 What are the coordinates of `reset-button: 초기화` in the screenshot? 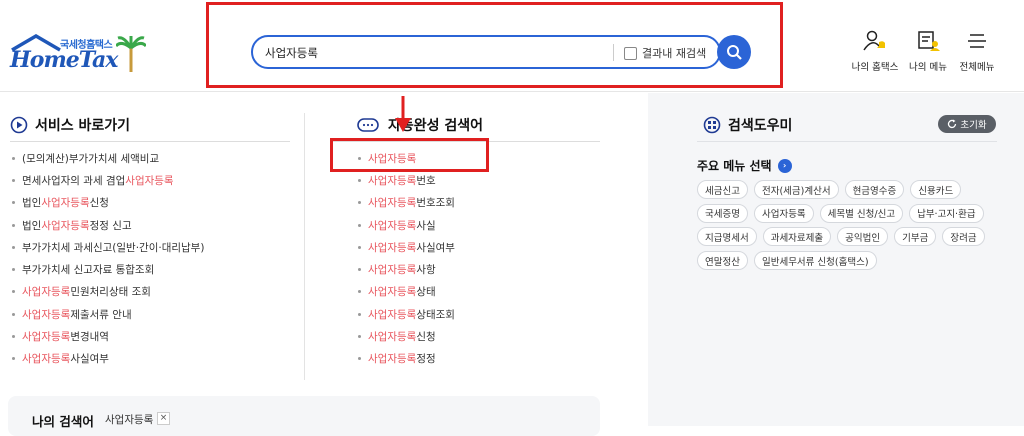 It's located at (967, 124).